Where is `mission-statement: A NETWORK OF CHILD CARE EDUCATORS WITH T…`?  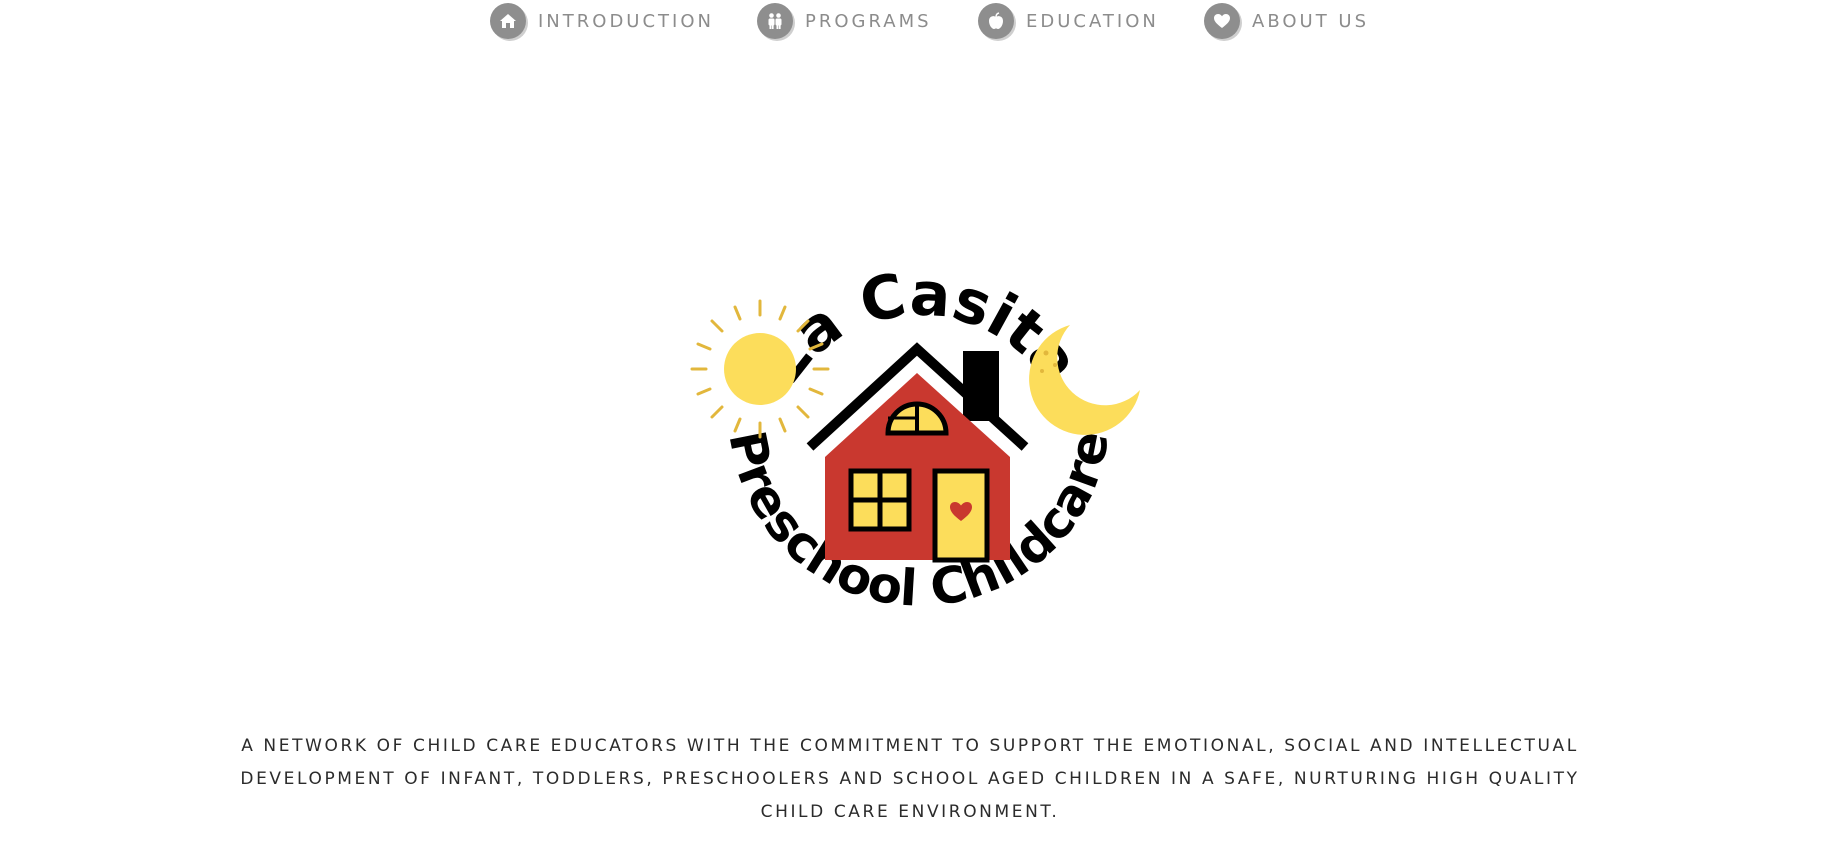
mission-statement: A NETWORK OF CHILD CARE EDUCATORS WITH T… is located at coordinates (910, 779).